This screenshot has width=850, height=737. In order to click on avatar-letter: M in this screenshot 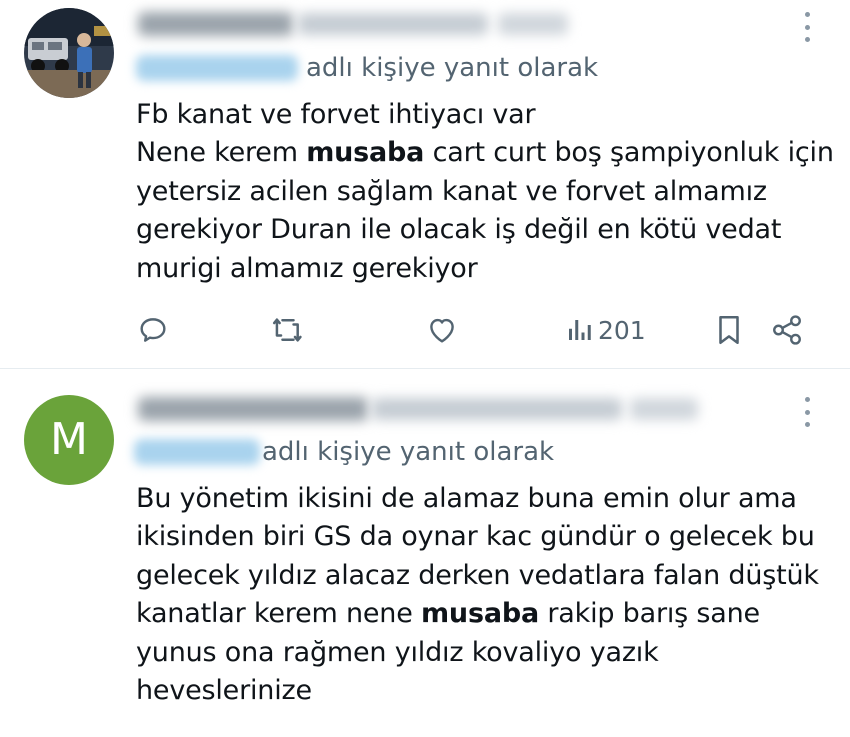, I will do `click(69, 440)`.